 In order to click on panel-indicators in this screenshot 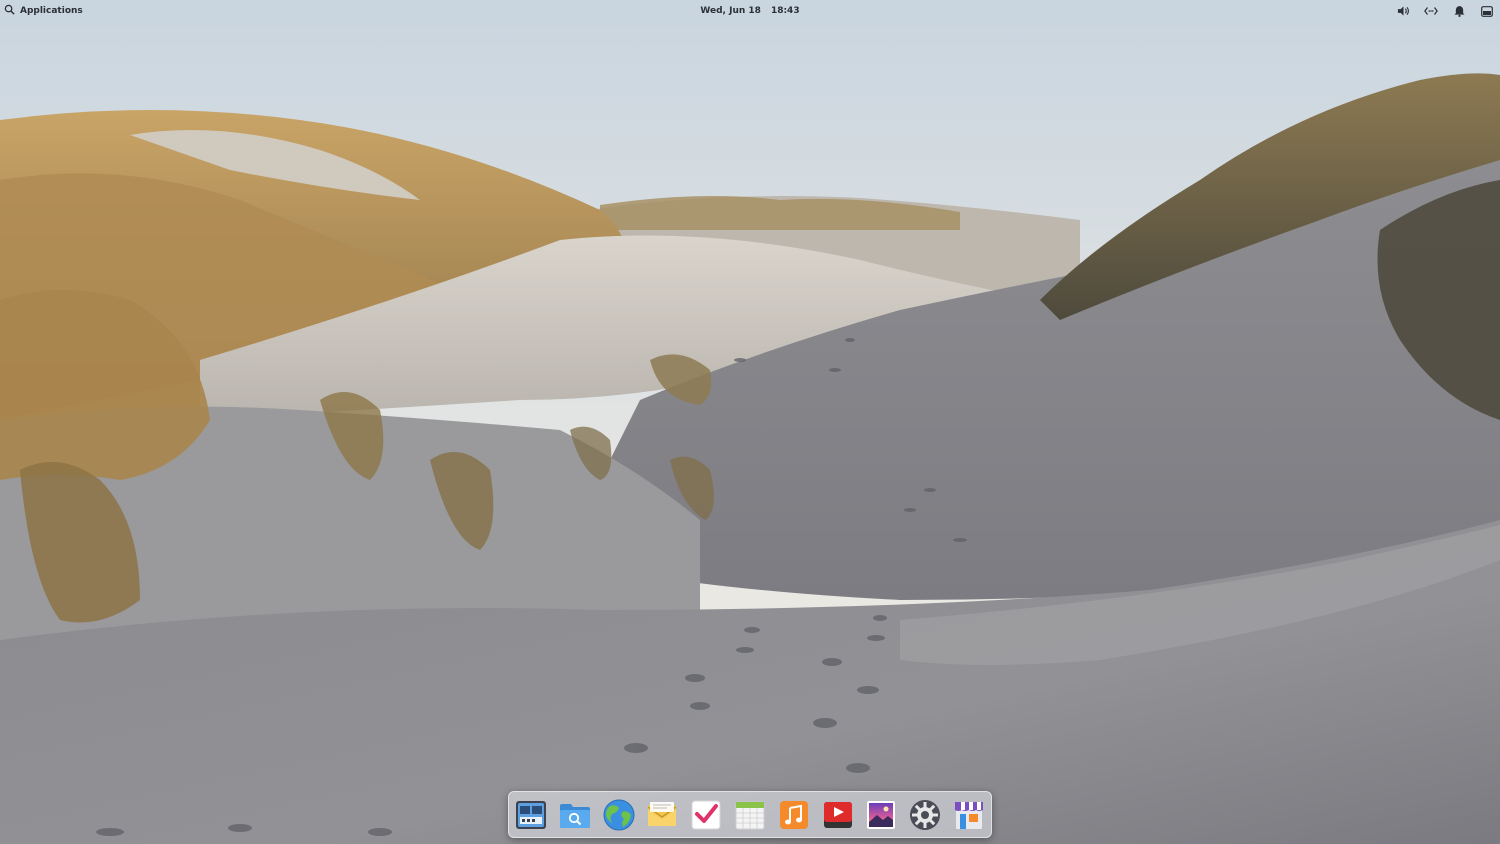, I will do `click(1445, 11)`.